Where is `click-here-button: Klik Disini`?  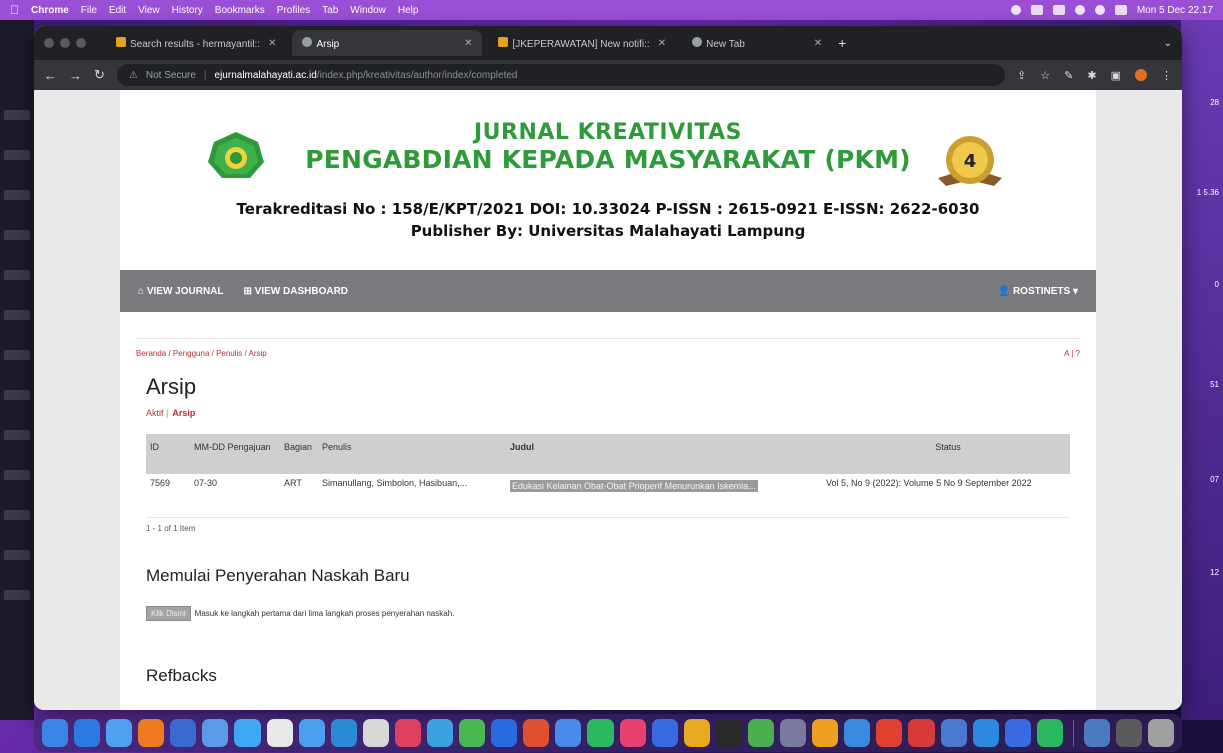 click-here-button: Klik Disini is located at coordinates (168, 613).